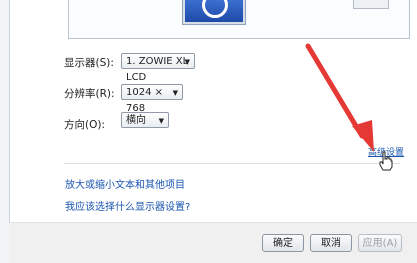  What do you see at coordinates (339, 97) in the screenshot?
I see `annotation-arrow-icon` at bounding box center [339, 97].